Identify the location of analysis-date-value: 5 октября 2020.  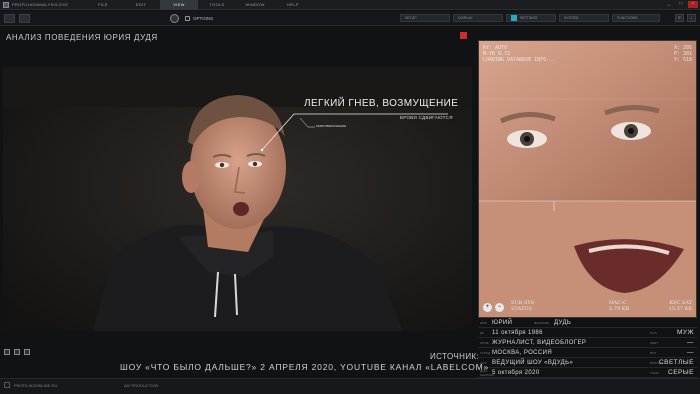
(516, 372).